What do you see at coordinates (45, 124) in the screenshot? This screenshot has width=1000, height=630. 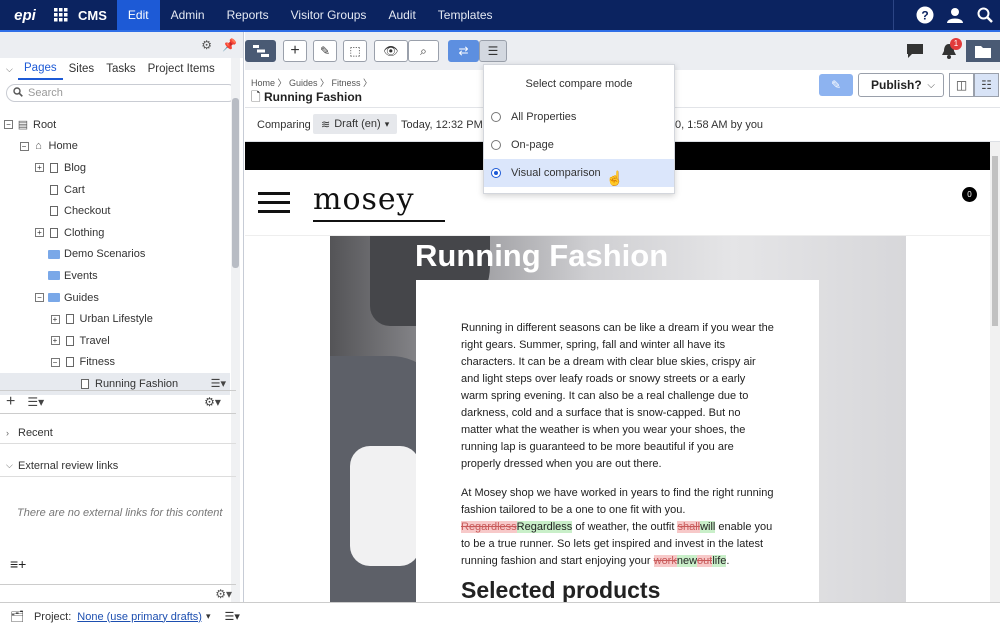 I see `tree-item-label: Root` at bounding box center [45, 124].